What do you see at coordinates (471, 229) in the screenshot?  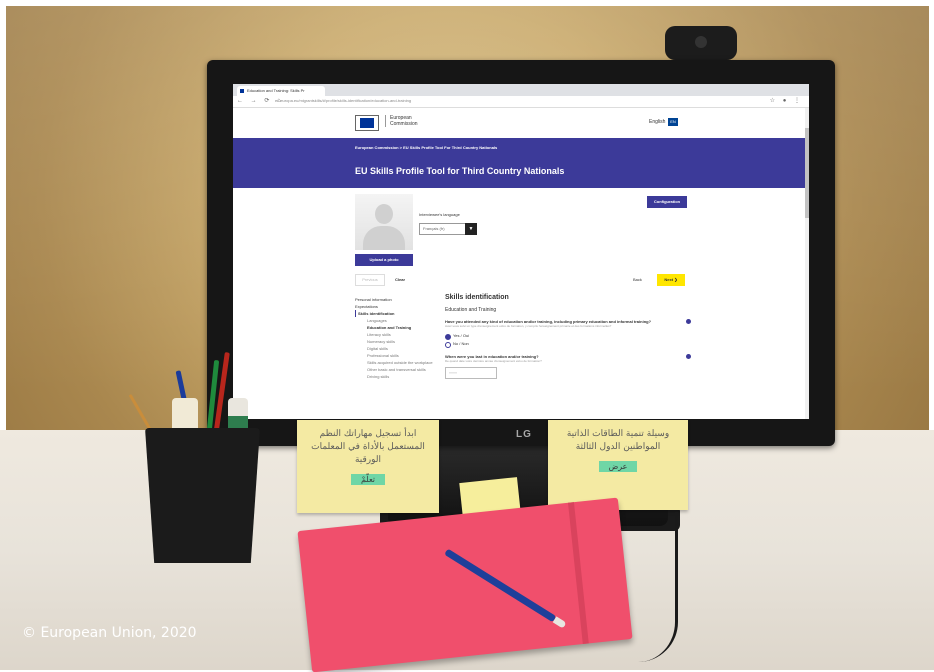 I see `chevron-down-icon: ▼` at bounding box center [471, 229].